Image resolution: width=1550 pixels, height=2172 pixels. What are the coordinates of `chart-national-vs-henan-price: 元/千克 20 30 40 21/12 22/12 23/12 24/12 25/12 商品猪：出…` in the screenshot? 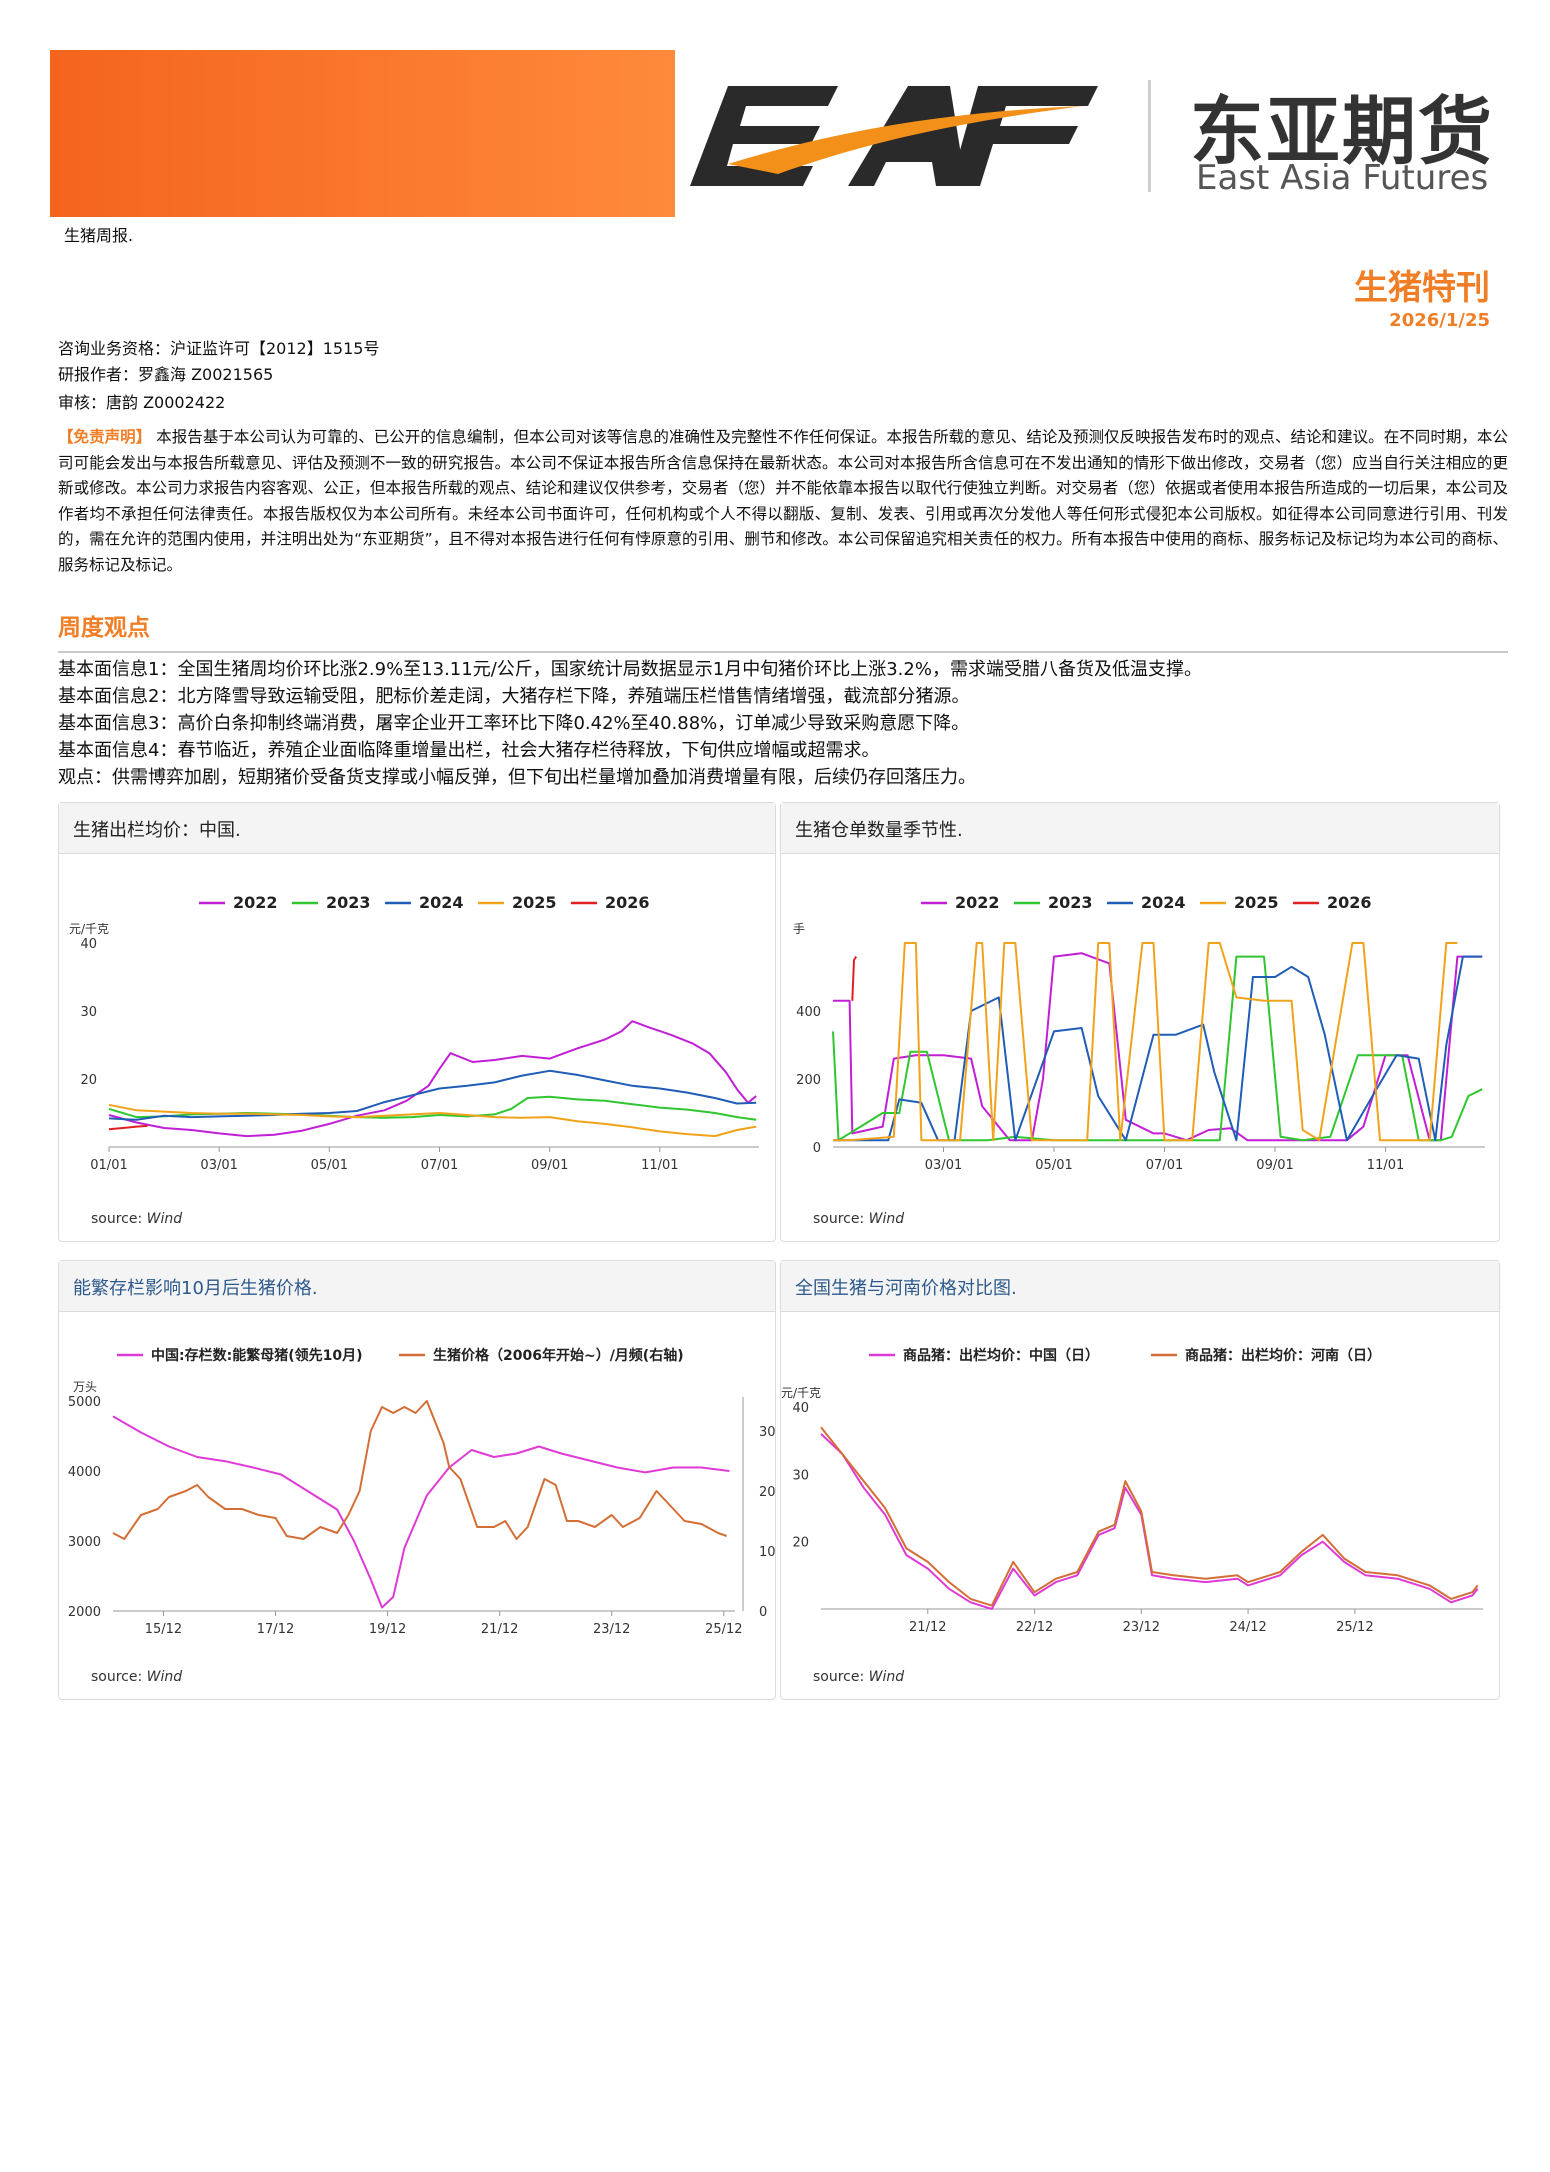 It's located at (1132, 1491).